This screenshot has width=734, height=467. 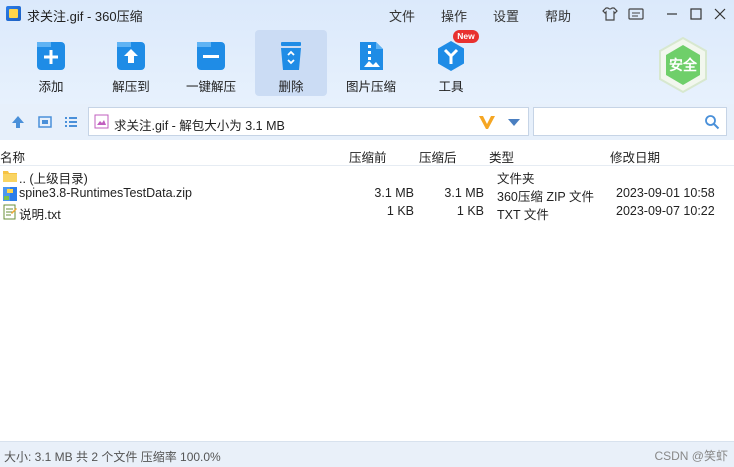 What do you see at coordinates (523, 215) in the screenshot?
I see `file-type: TXT 文件` at bounding box center [523, 215].